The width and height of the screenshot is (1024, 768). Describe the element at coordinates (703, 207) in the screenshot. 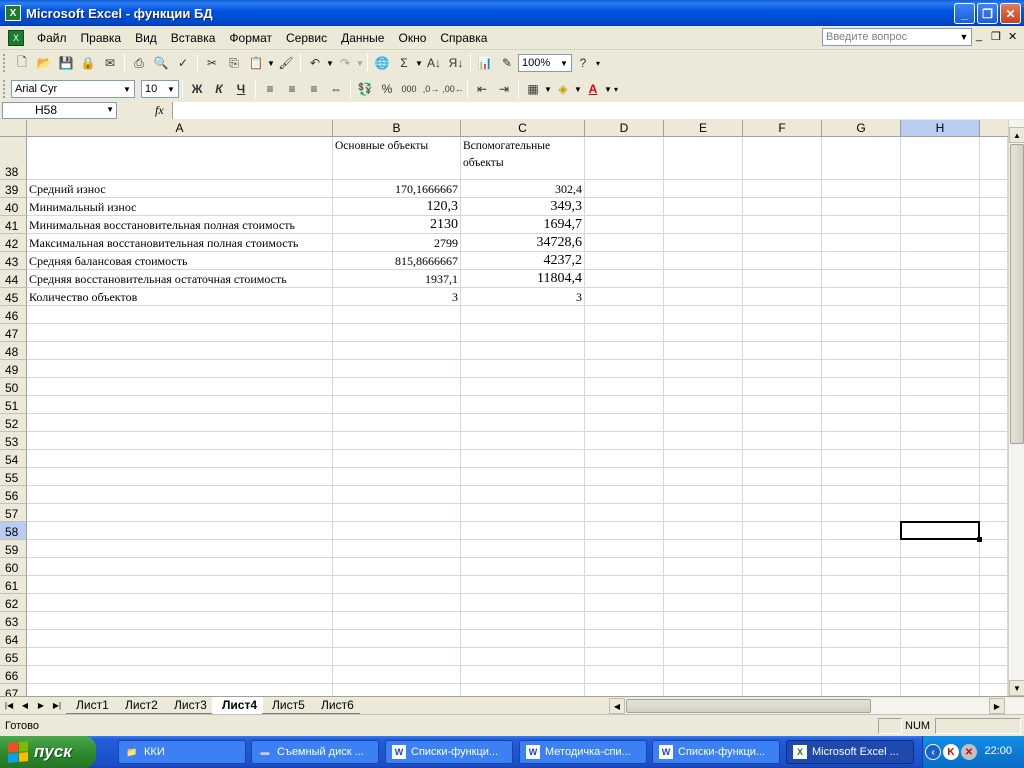

I see `cell-e40` at that location.